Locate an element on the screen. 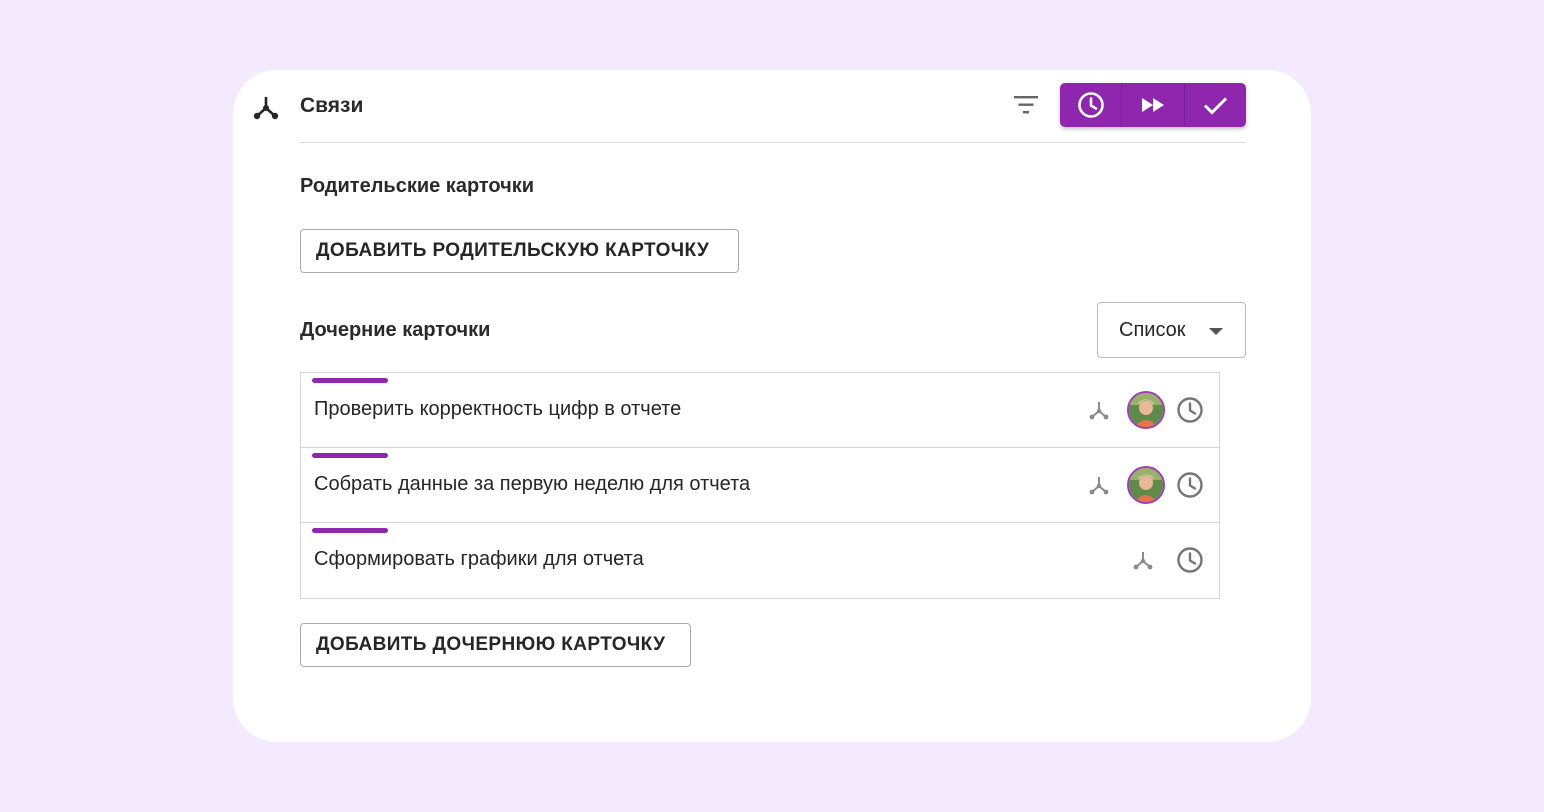 Image resolution: width=1544 pixels, height=812 pixels. card-title: Проверить корректность цифр в отчете is located at coordinates (498, 409).